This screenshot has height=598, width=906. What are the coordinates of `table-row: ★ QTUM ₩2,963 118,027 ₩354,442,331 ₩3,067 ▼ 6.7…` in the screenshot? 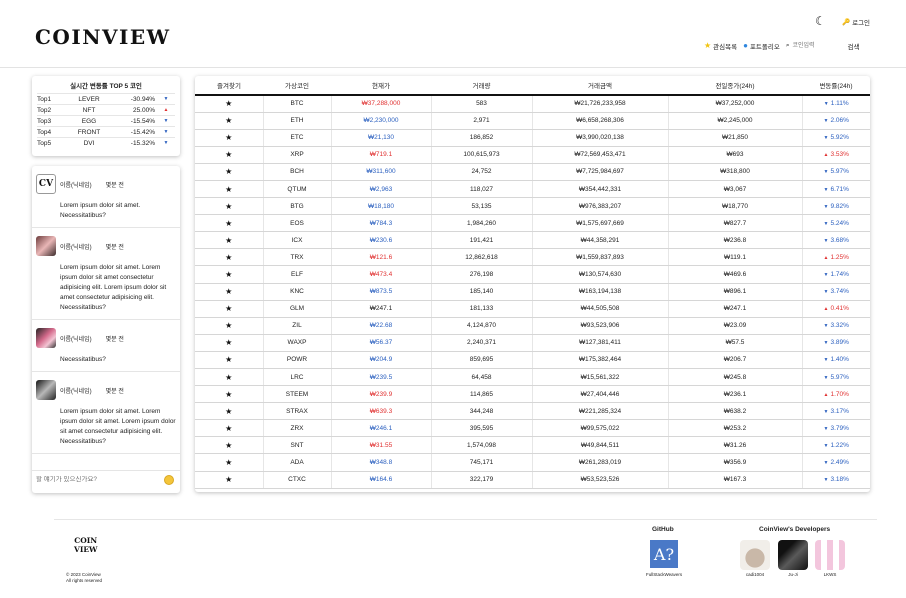 It's located at (532, 189).